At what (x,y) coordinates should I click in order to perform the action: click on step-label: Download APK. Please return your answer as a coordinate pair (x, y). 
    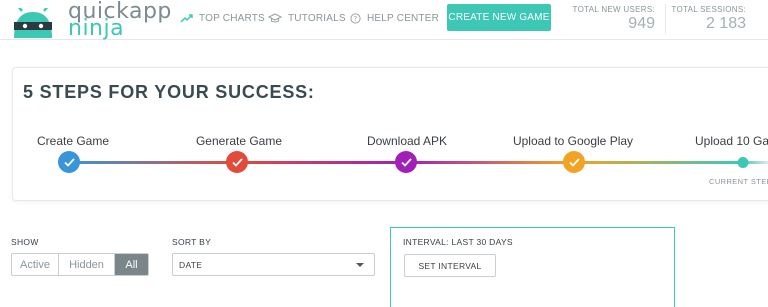
    Looking at the image, I should click on (407, 141).